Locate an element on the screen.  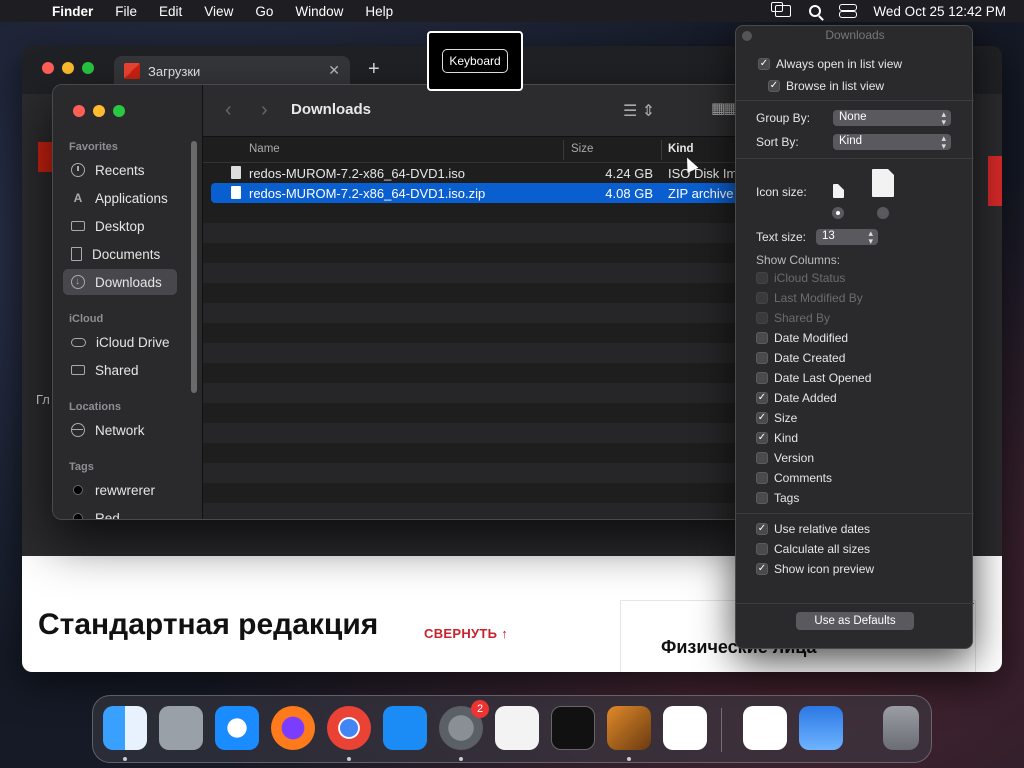
sidebar-item-desktop: Desktop is located at coordinates (120, 226).